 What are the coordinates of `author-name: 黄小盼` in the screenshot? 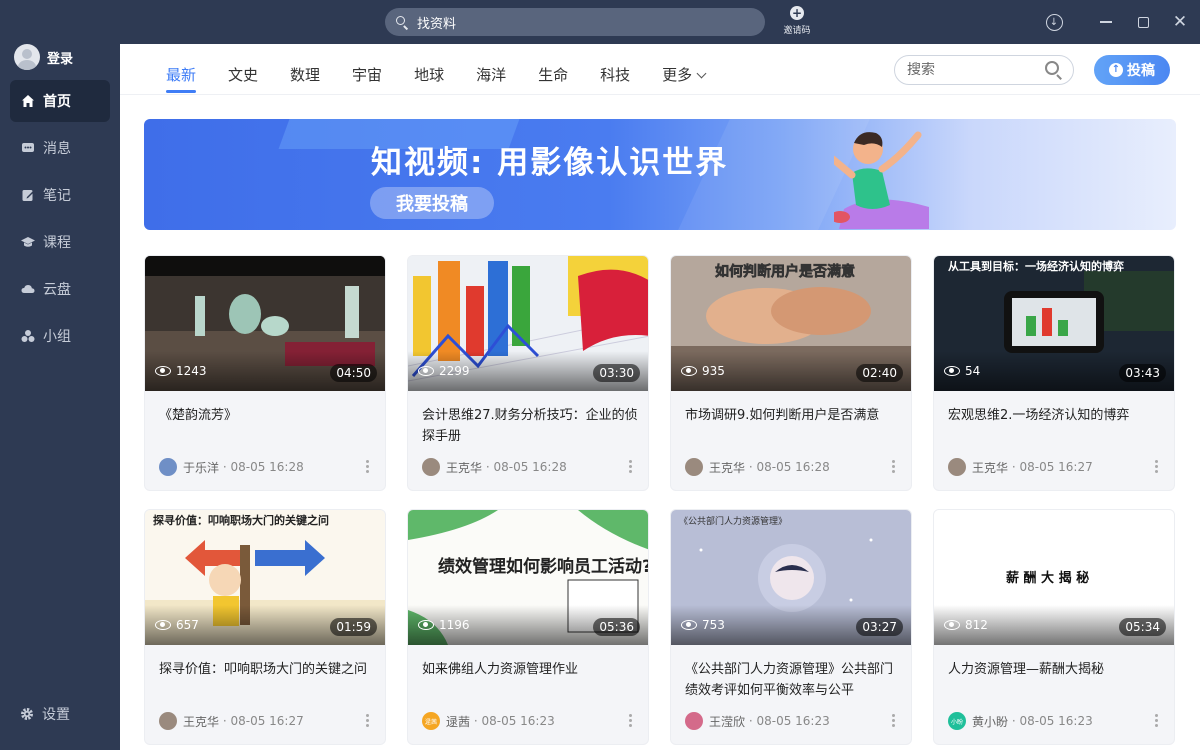 It's located at (990, 721).